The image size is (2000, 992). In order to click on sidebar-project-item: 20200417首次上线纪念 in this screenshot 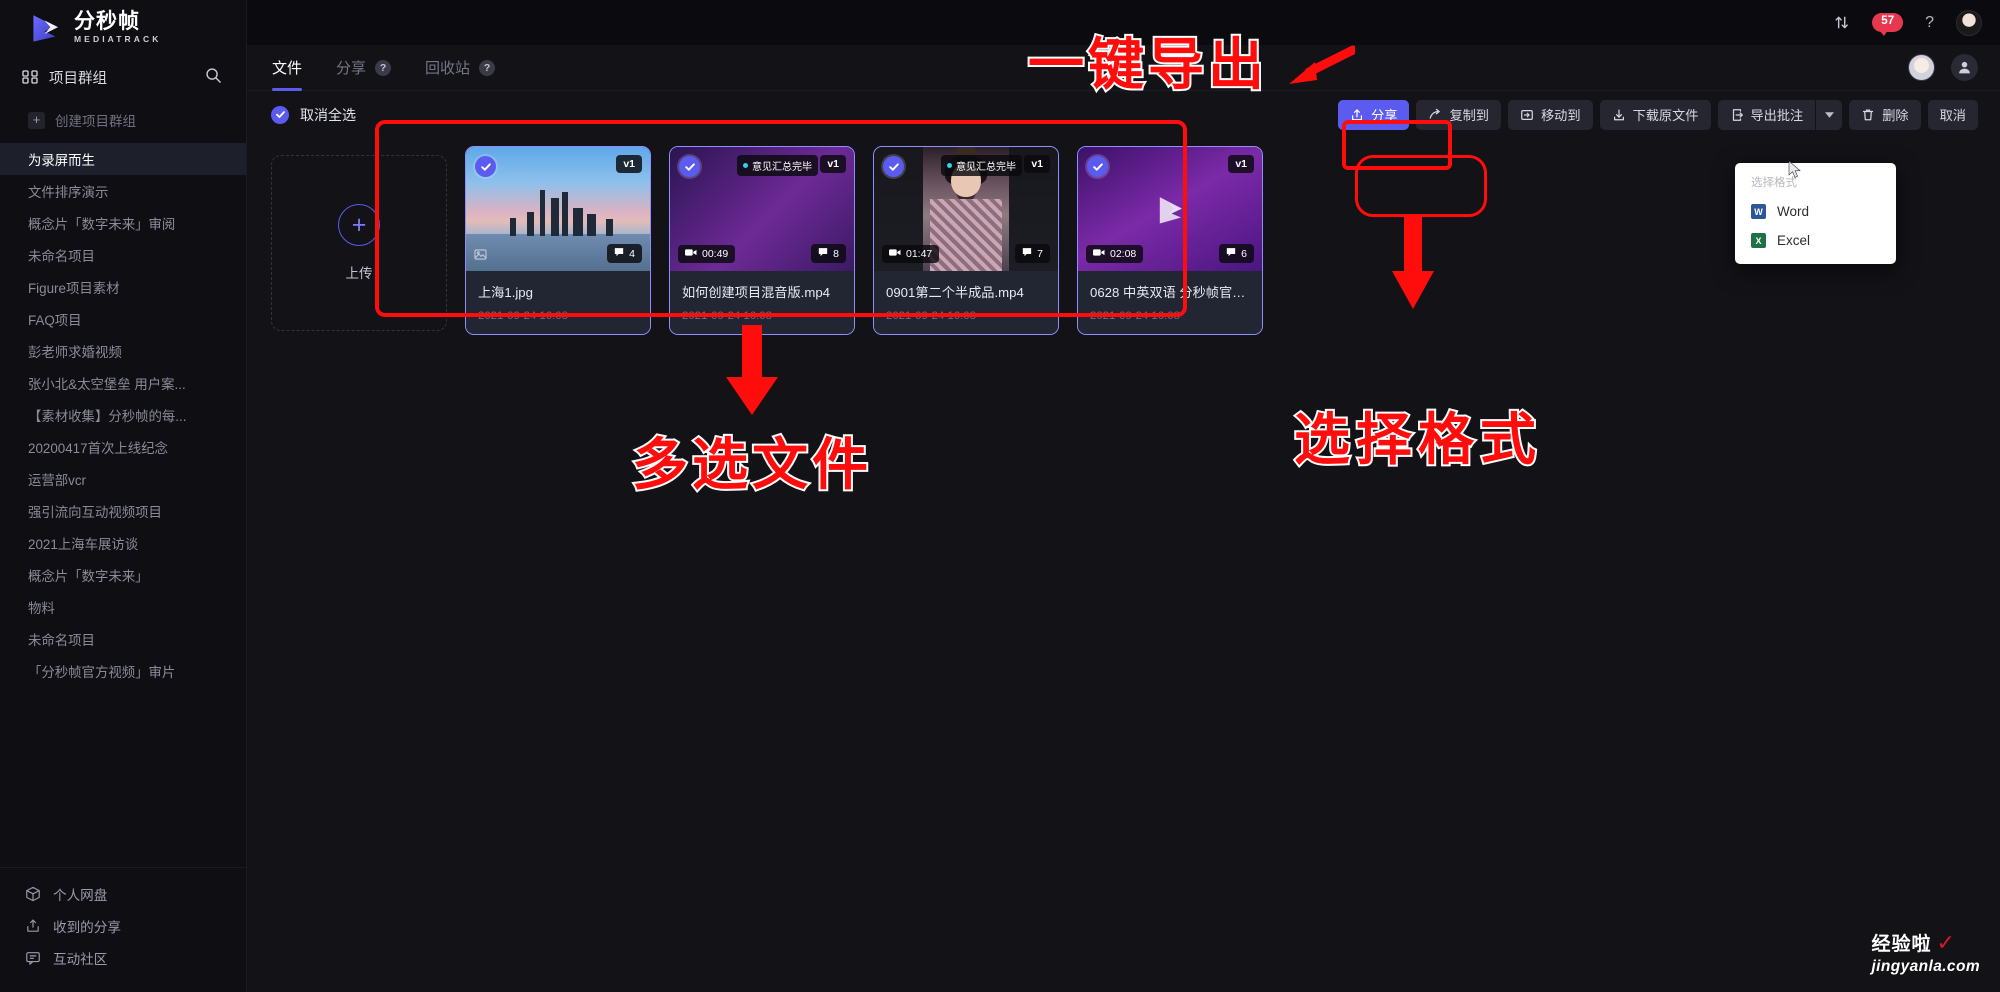, I will do `click(123, 447)`.